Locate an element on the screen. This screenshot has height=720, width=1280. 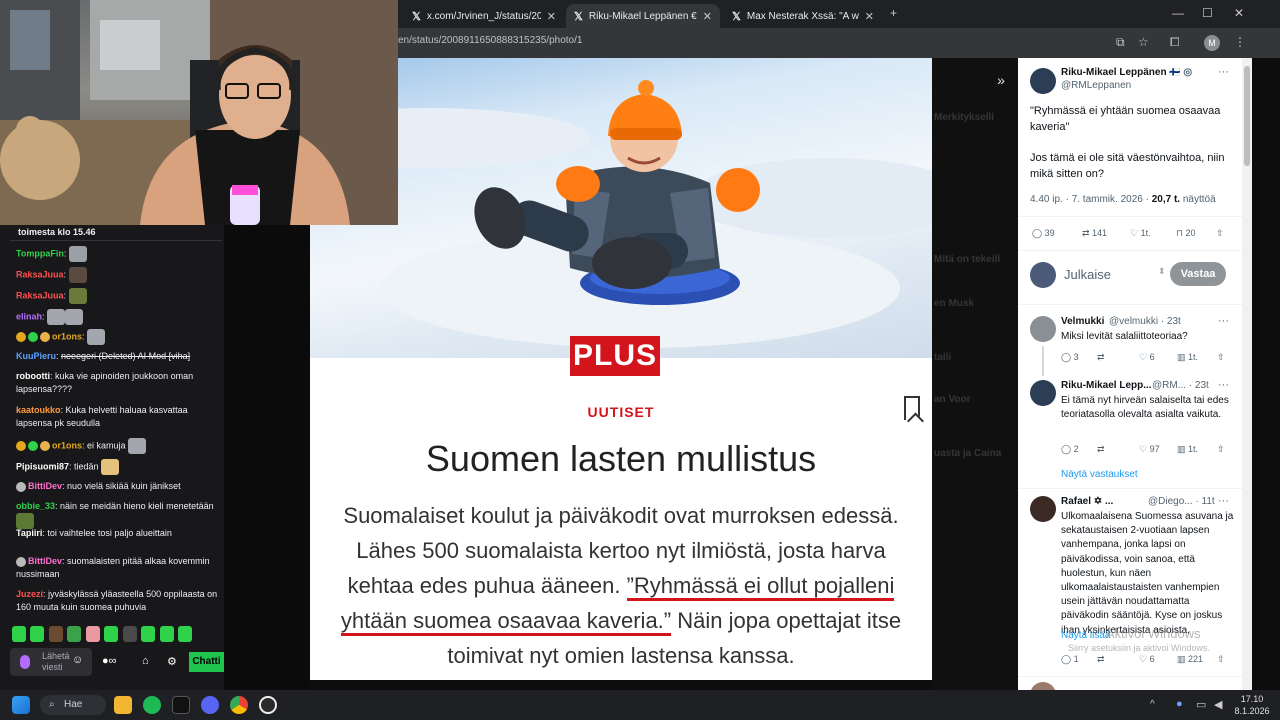
cast-icon: ⧉ is located at coordinates (1120, 42).